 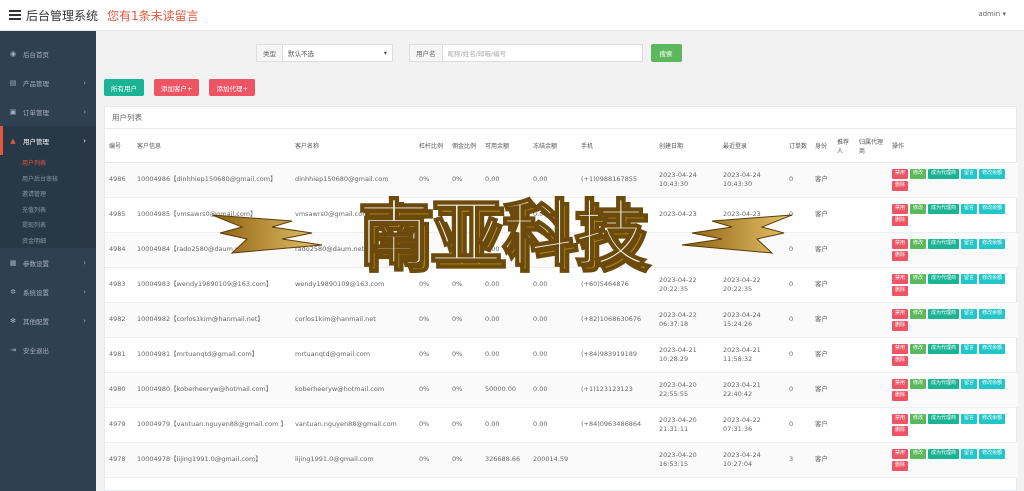 I want to click on submenu-user-list: 用户列表, so click(x=48, y=163).